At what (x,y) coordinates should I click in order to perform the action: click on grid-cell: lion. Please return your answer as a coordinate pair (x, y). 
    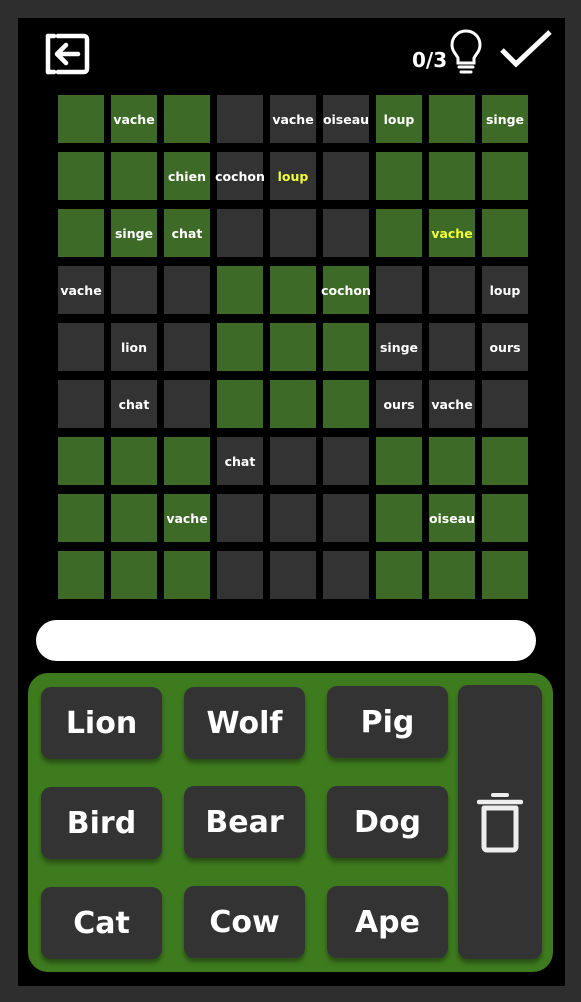
    Looking at the image, I should click on (134, 347).